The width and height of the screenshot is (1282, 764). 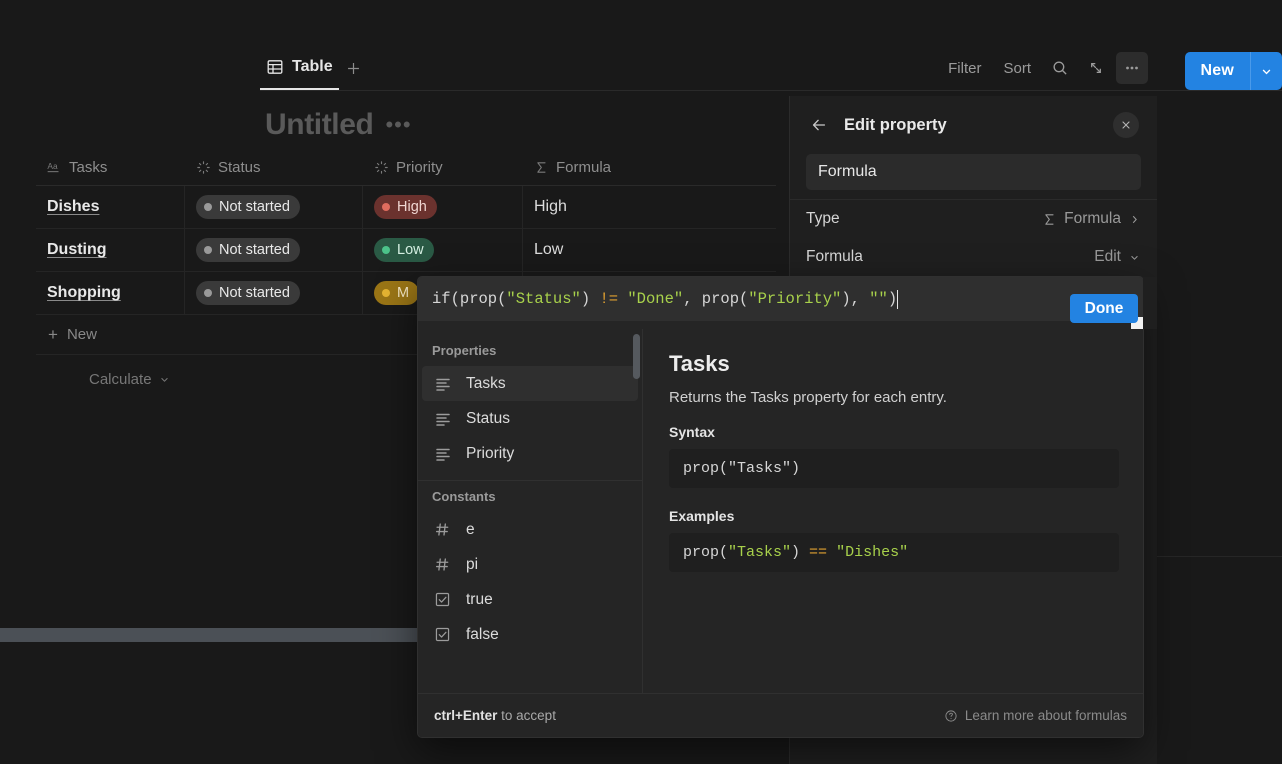 What do you see at coordinates (495, 715) in the screenshot?
I see `accept-hint: ctrl+Enter to accept` at bounding box center [495, 715].